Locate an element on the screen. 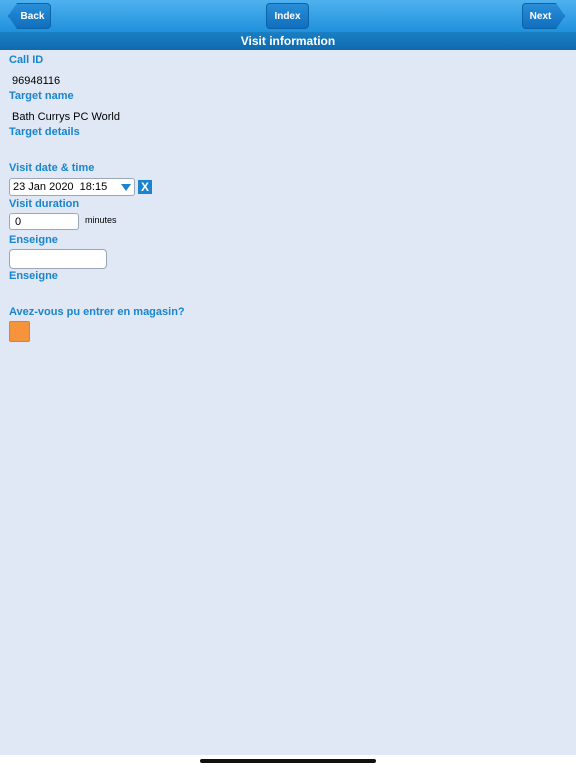 The width and height of the screenshot is (576, 768). index-button: Index is located at coordinates (287, 16).